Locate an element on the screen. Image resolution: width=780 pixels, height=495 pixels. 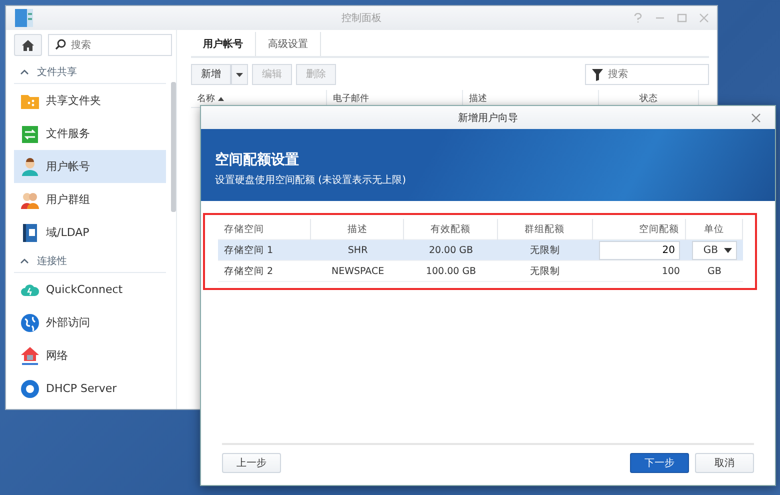
contact-book-icon is located at coordinates (30, 232).